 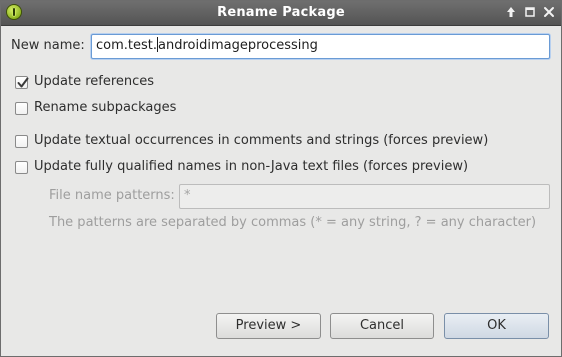 What do you see at coordinates (496, 326) in the screenshot?
I see `ok-button: OK` at bounding box center [496, 326].